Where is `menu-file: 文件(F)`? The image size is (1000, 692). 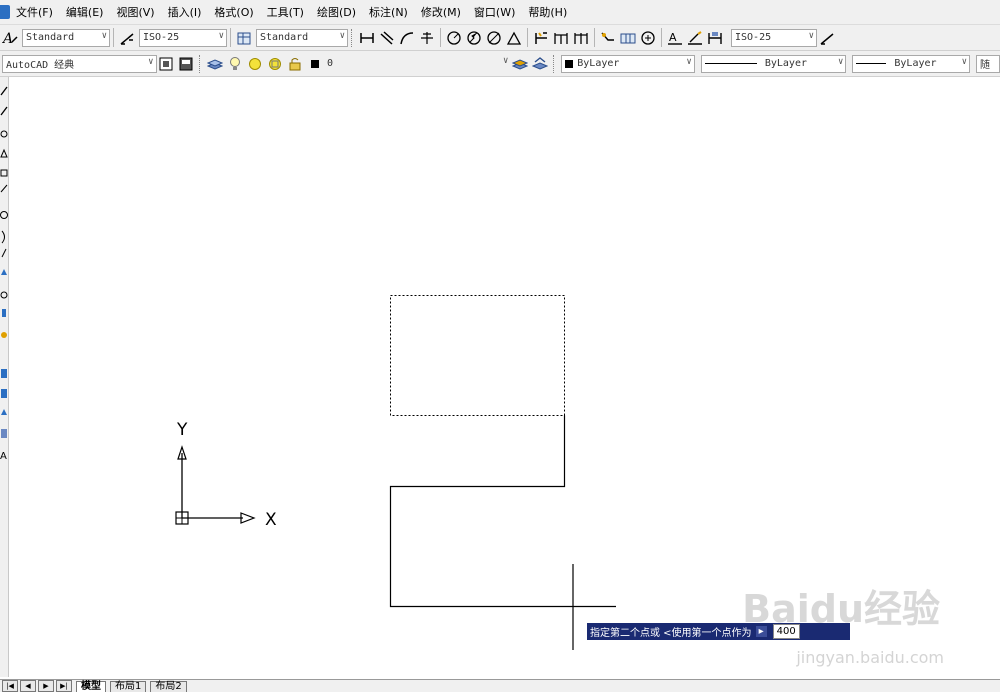
menu-file: 文件(F) is located at coordinates (34, 12).